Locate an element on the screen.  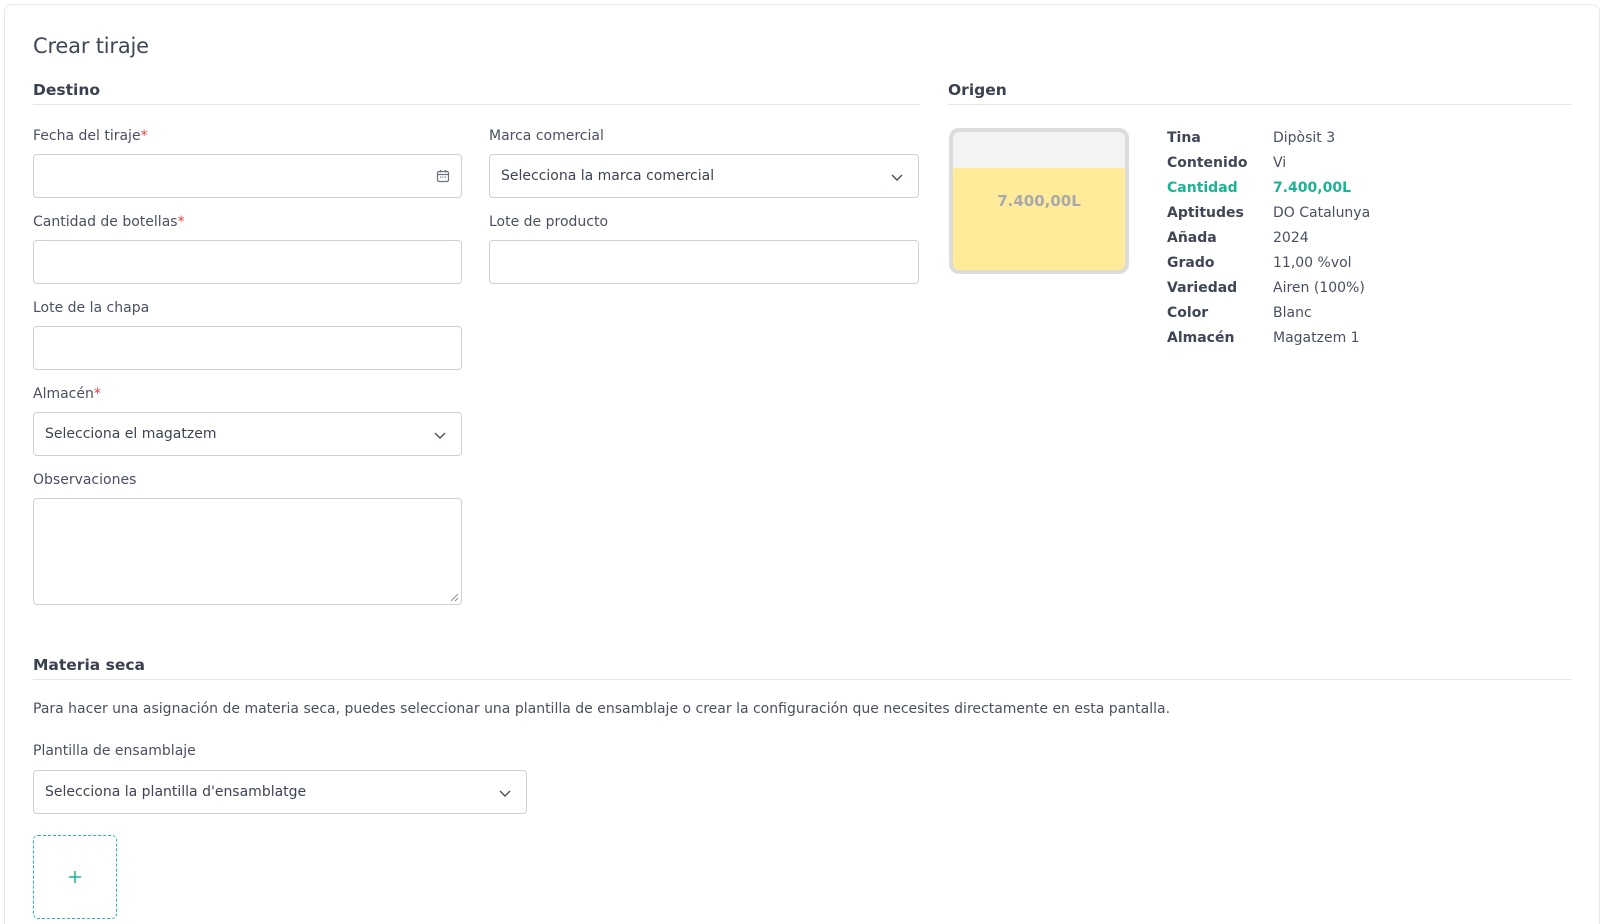
origen-info-key: Almacén is located at coordinates (1201, 338).